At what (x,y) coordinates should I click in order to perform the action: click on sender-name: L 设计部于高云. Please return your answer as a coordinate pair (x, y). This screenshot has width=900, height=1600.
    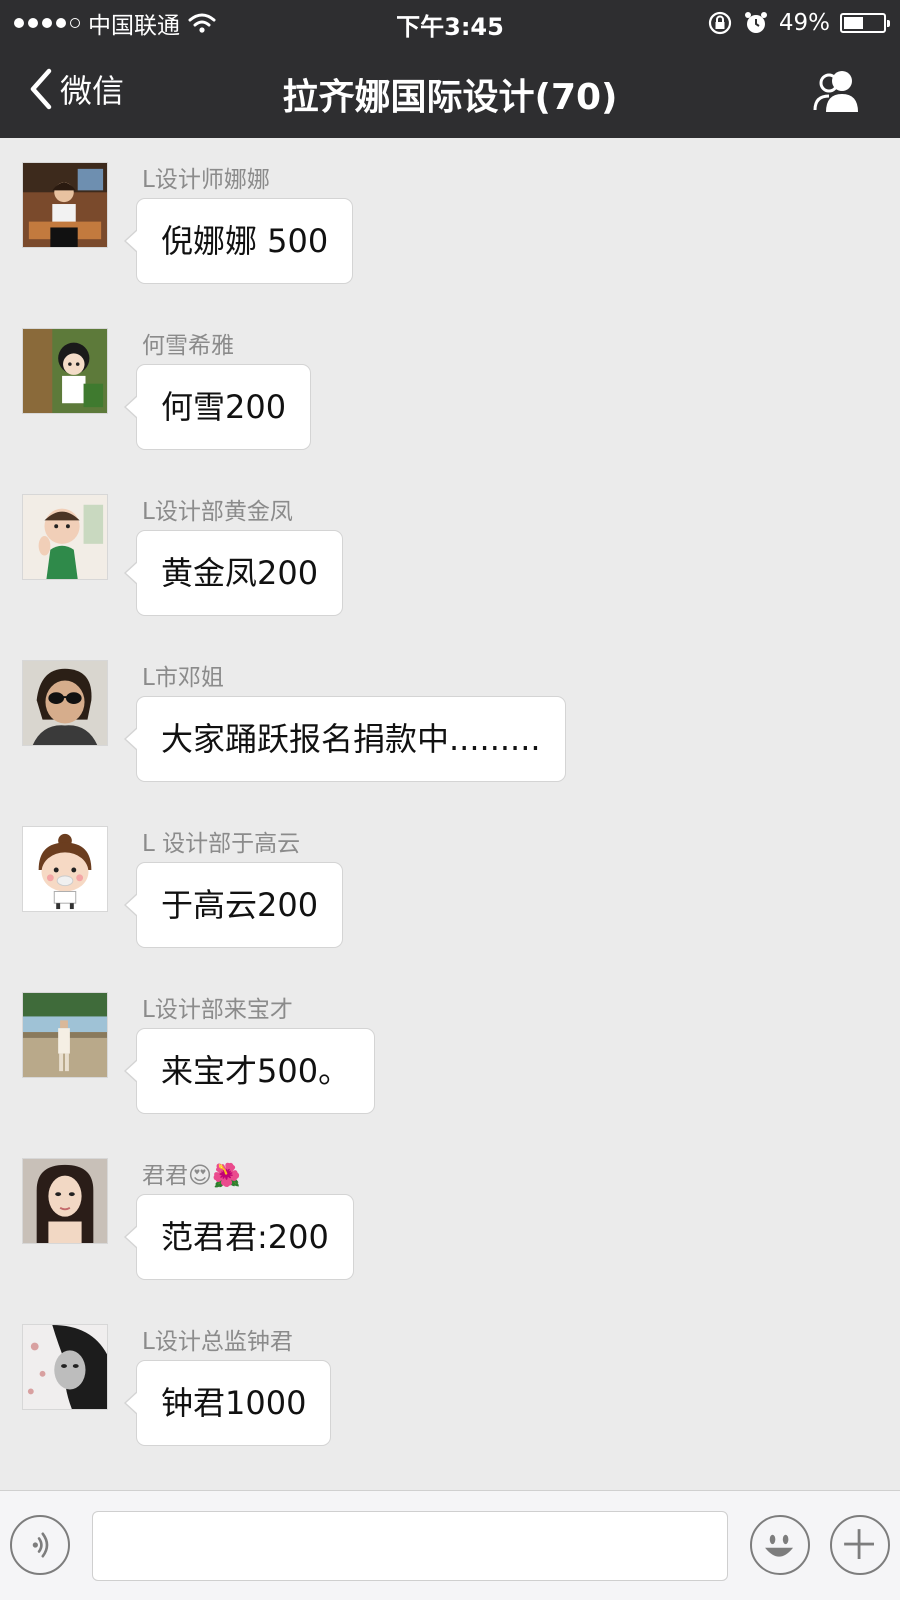
    Looking at the image, I should click on (221, 844).